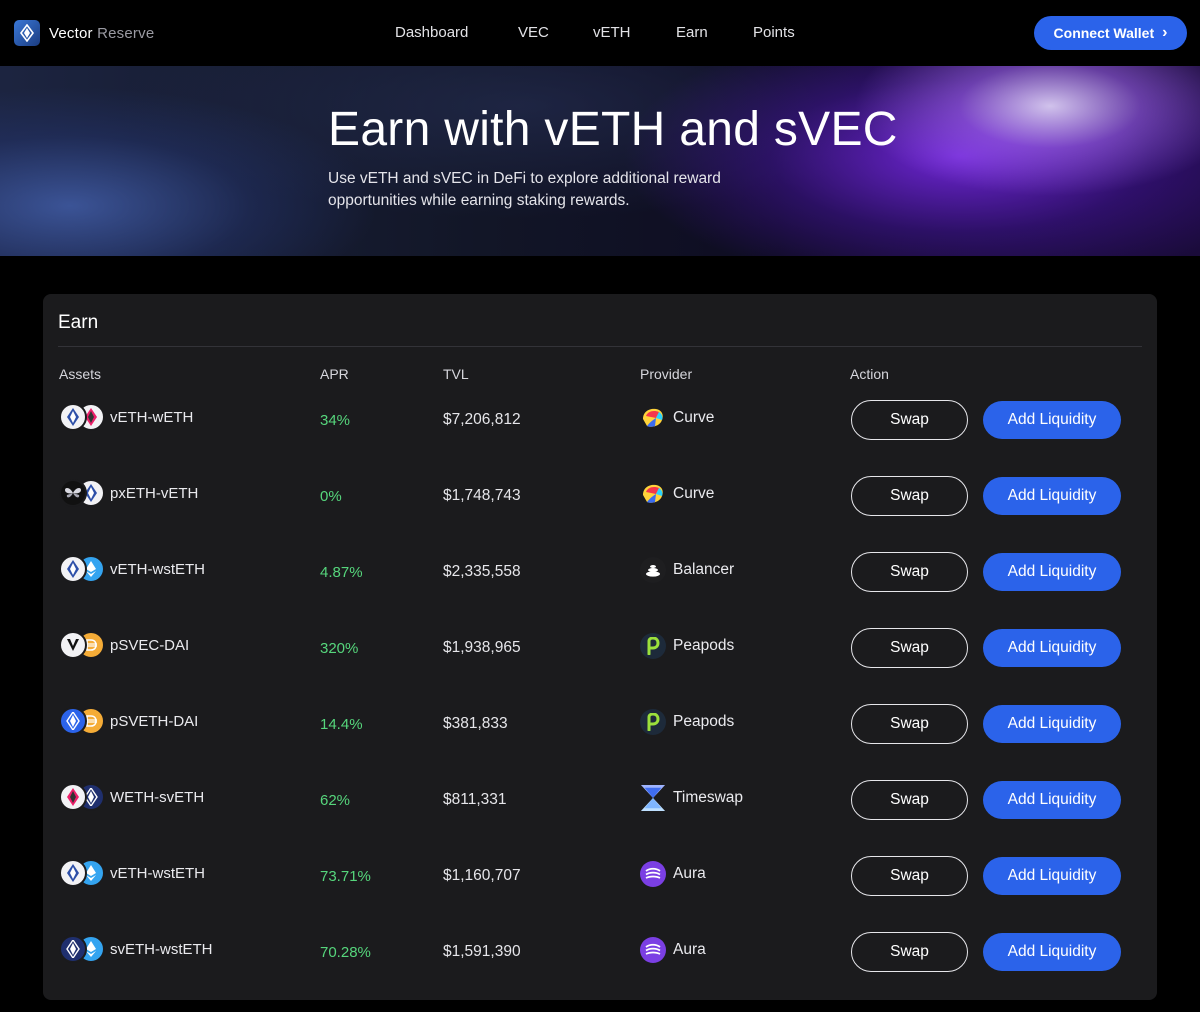  Describe the element at coordinates (666, 374) in the screenshot. I see `column-header-provider: Provider` at that location.